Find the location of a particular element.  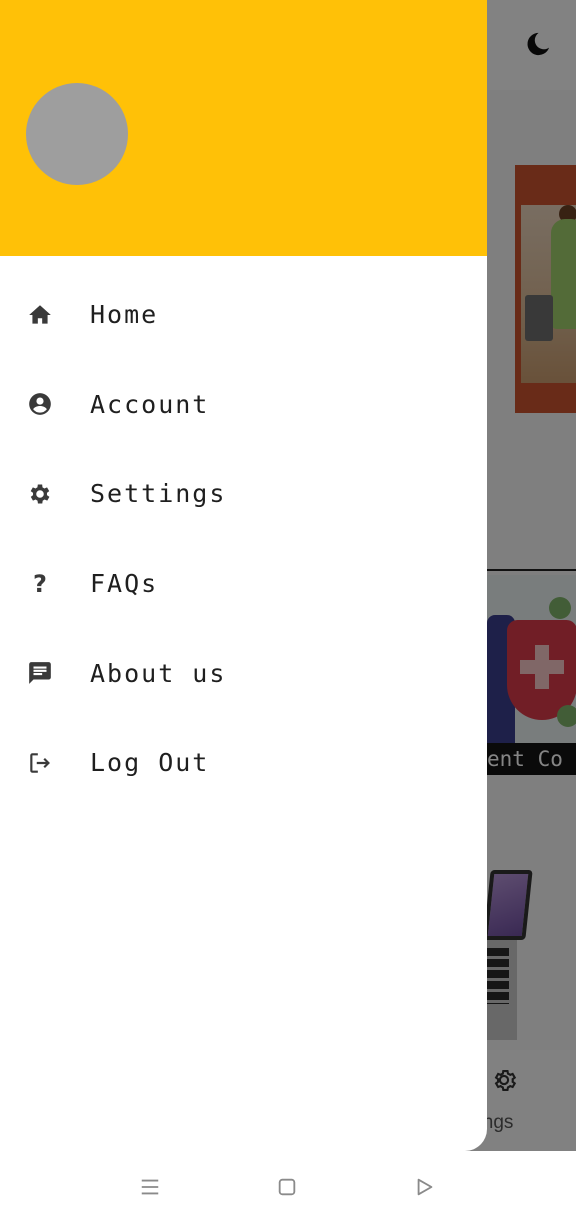

menu-item-about-us: About us is located at coordinates (243, 673).